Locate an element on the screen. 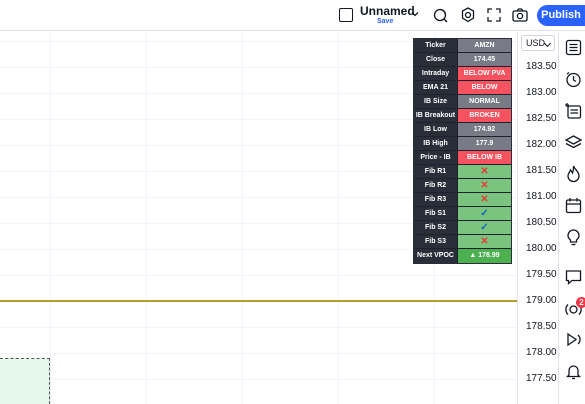 Image resolution: width=585 pixels, height=404 pixels. layout-toggle-icon is located at coordinates (346, 15).